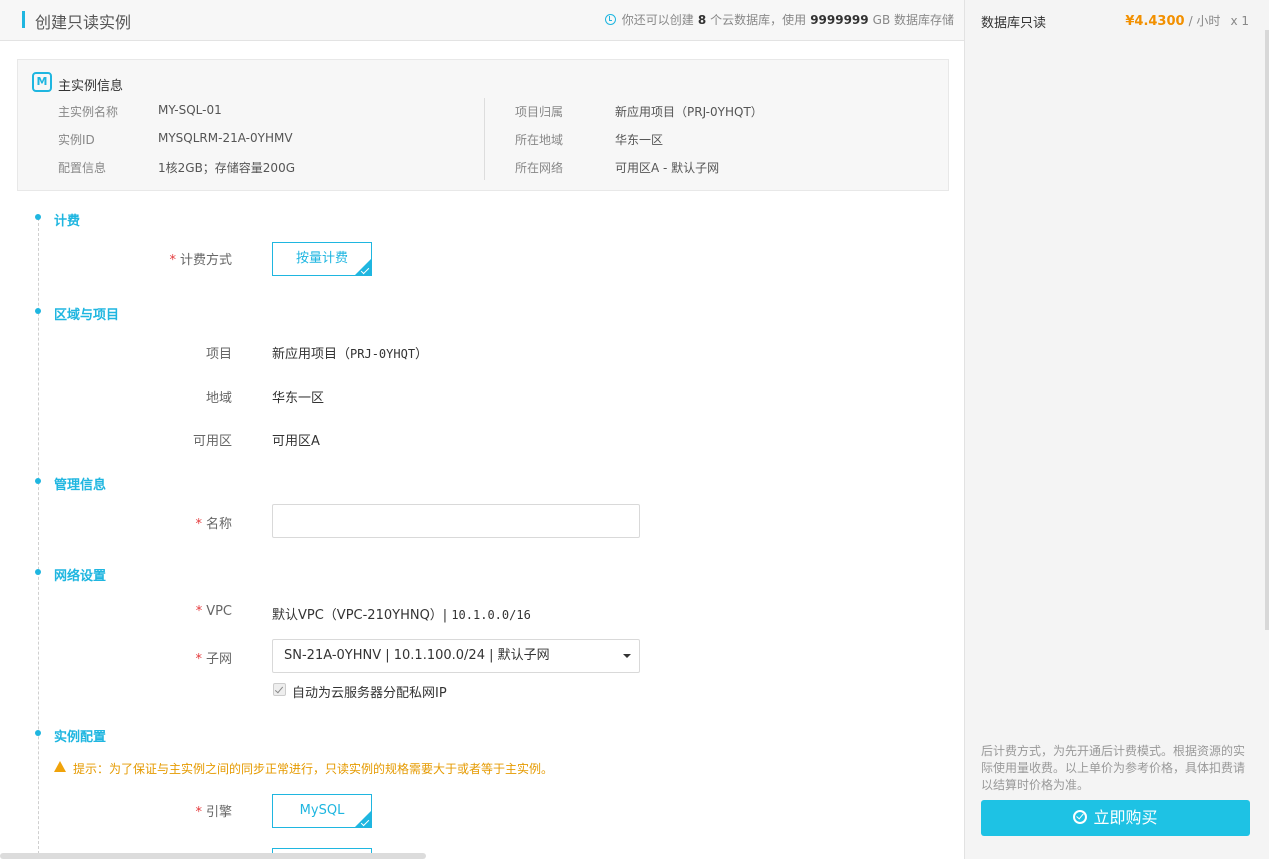 This screenshot has width=1269, height=859. What do you see at coordinates (83, 22) in the screenshot?
I see `page-title: 创建只读实例` at bounding box center [83, 22].